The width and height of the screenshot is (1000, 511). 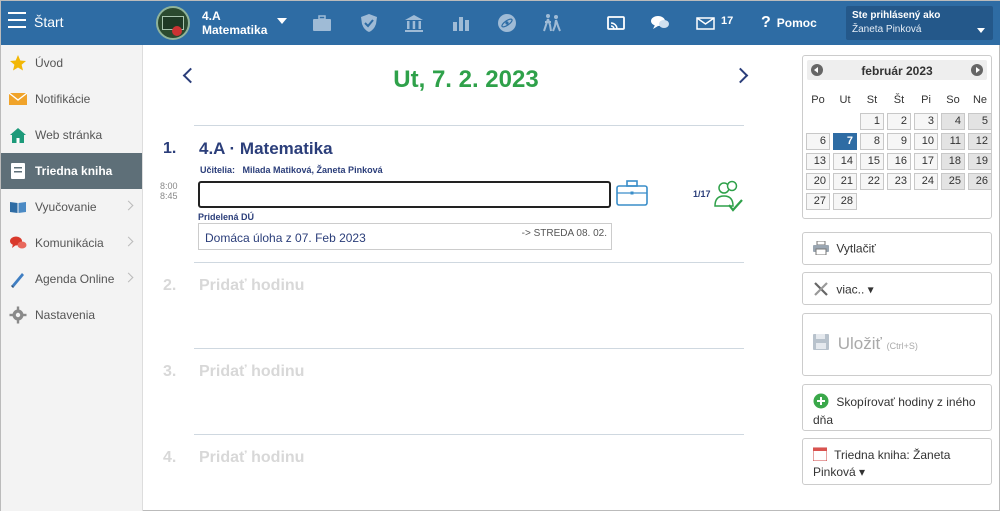 I want to click on calendar-day: 20, so click(x=818, y=181).